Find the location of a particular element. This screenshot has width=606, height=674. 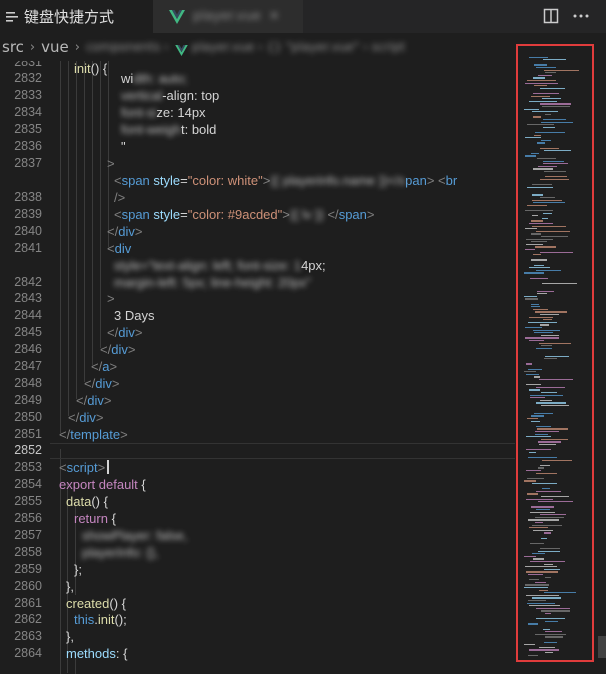

code-line: created() { is located at coordinates (96, 603).